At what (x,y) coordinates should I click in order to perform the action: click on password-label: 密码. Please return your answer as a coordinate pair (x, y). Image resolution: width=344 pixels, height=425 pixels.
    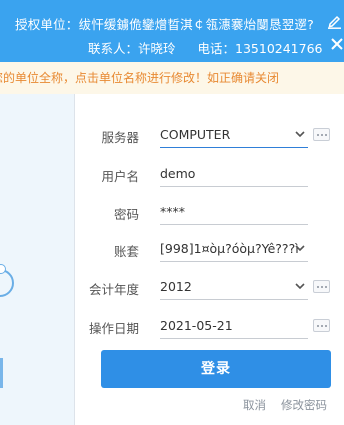
    Looking at the image, I should click on (126, 214).